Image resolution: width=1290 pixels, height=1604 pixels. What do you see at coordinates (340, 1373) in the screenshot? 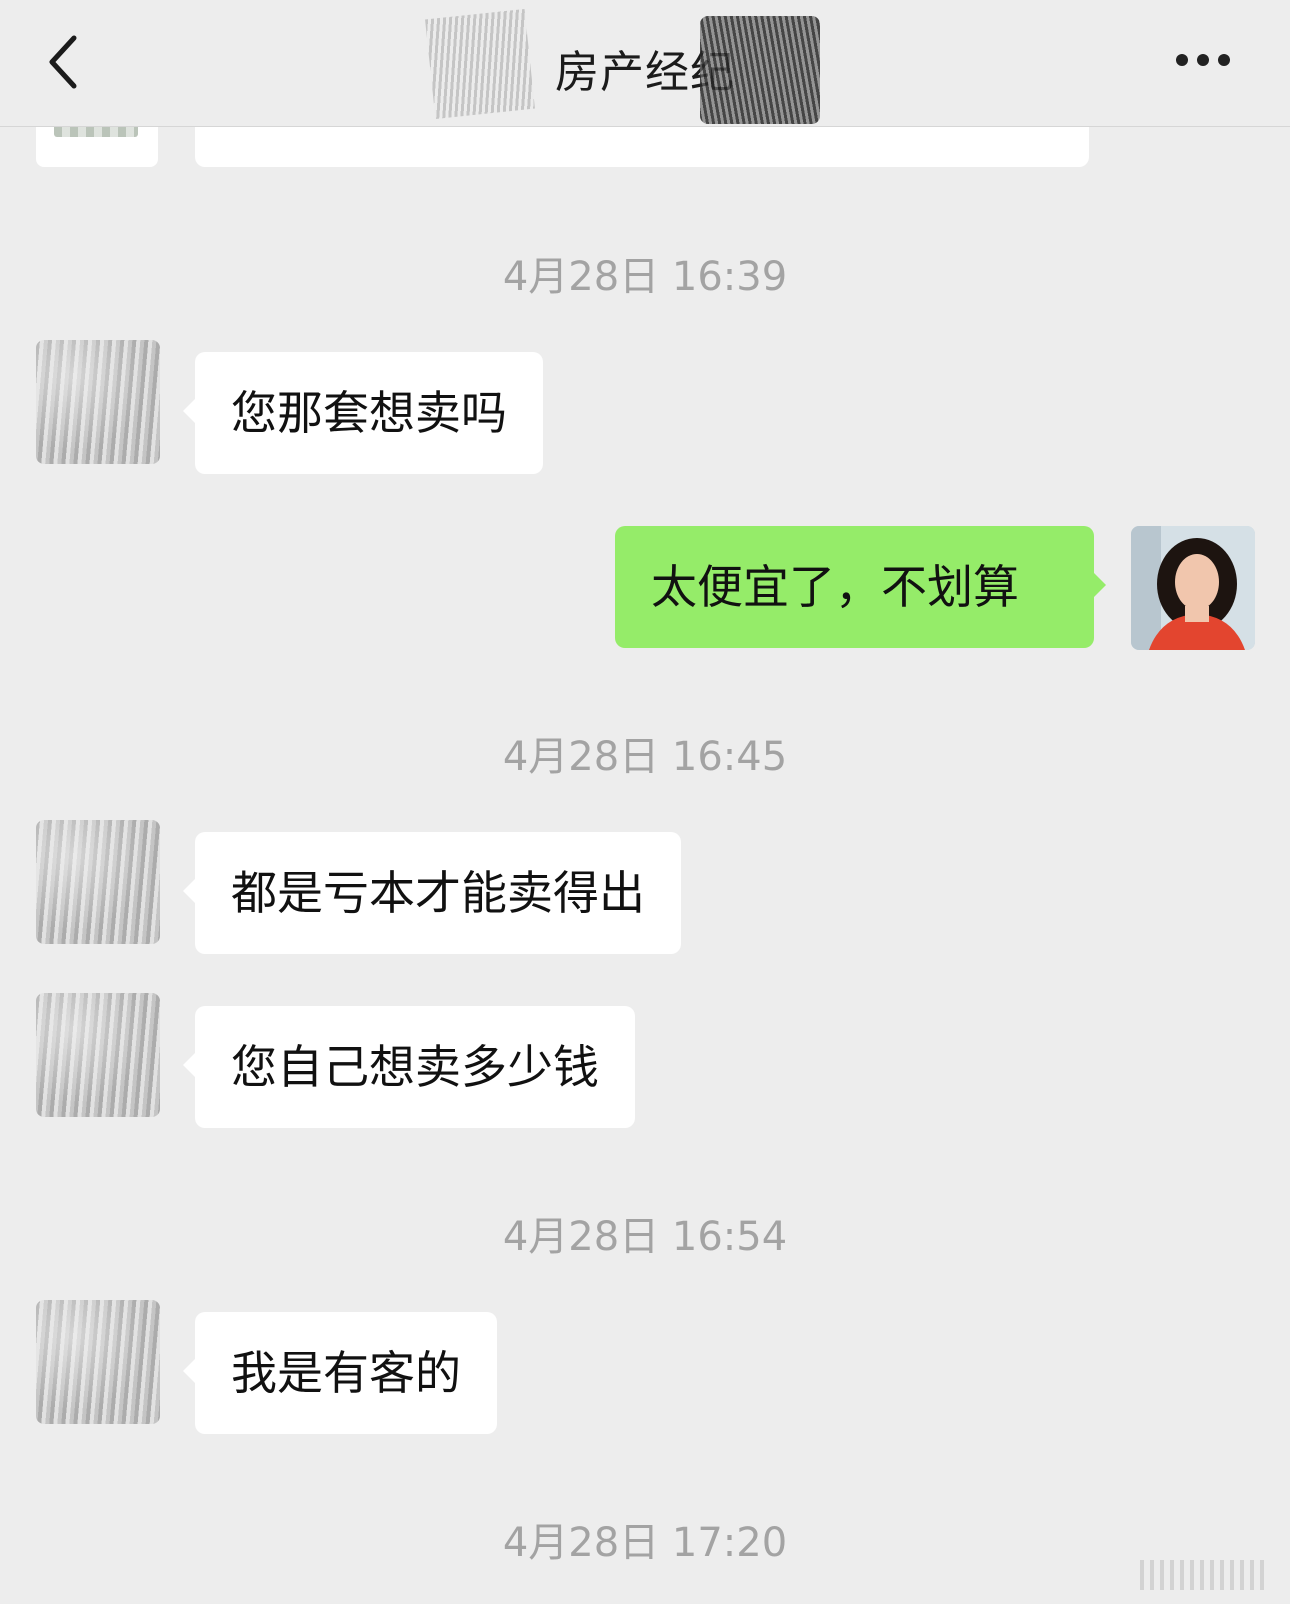
I see `incoming-message: 我是有客的` at bounding box center [340, 1373].